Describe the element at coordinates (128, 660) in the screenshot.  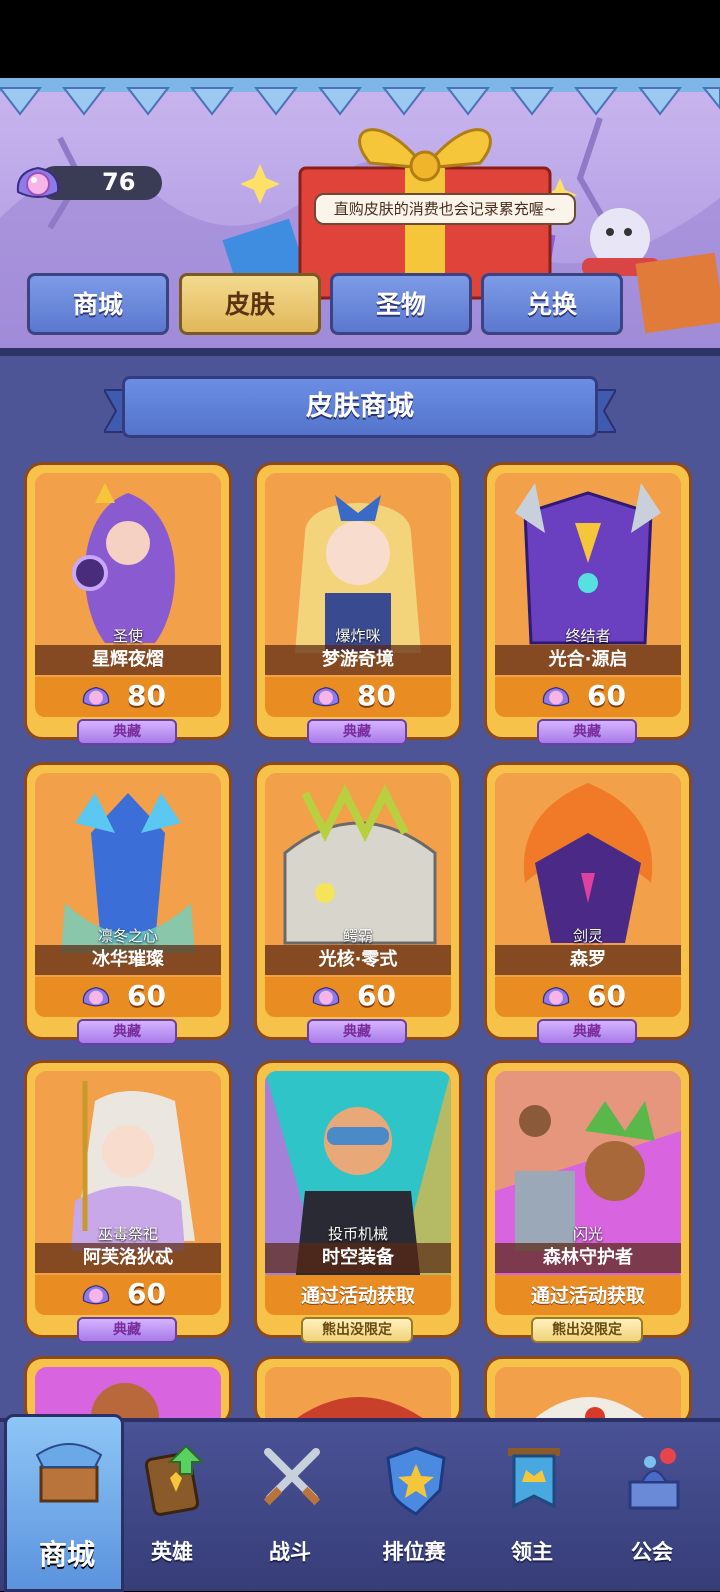
I see `skin-name: 星辉夜熠` at that location.